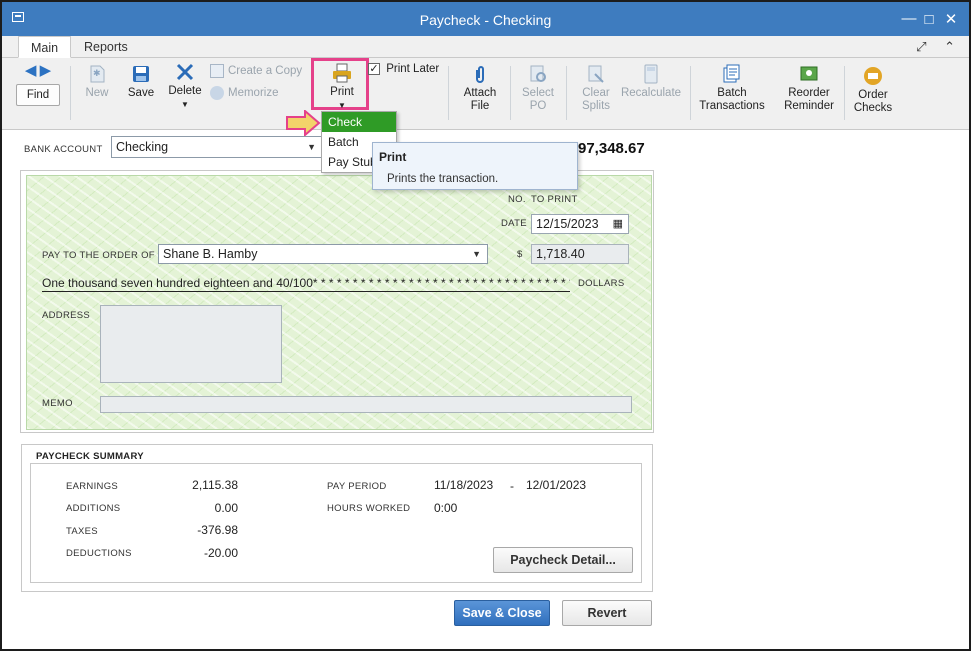  Describe the element at coordinates (220, 553) in the screenshot. I see `deductions-value: -20.00` at that location.